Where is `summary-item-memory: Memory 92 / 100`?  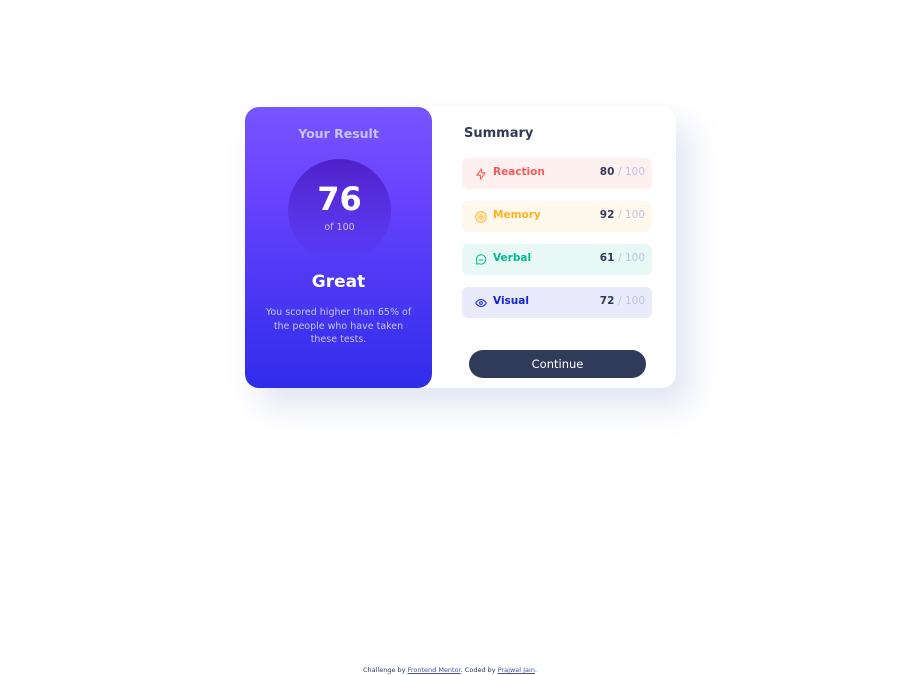 summary-item-memory: Memory 92 / 100 is located at coordinates (557, 216).